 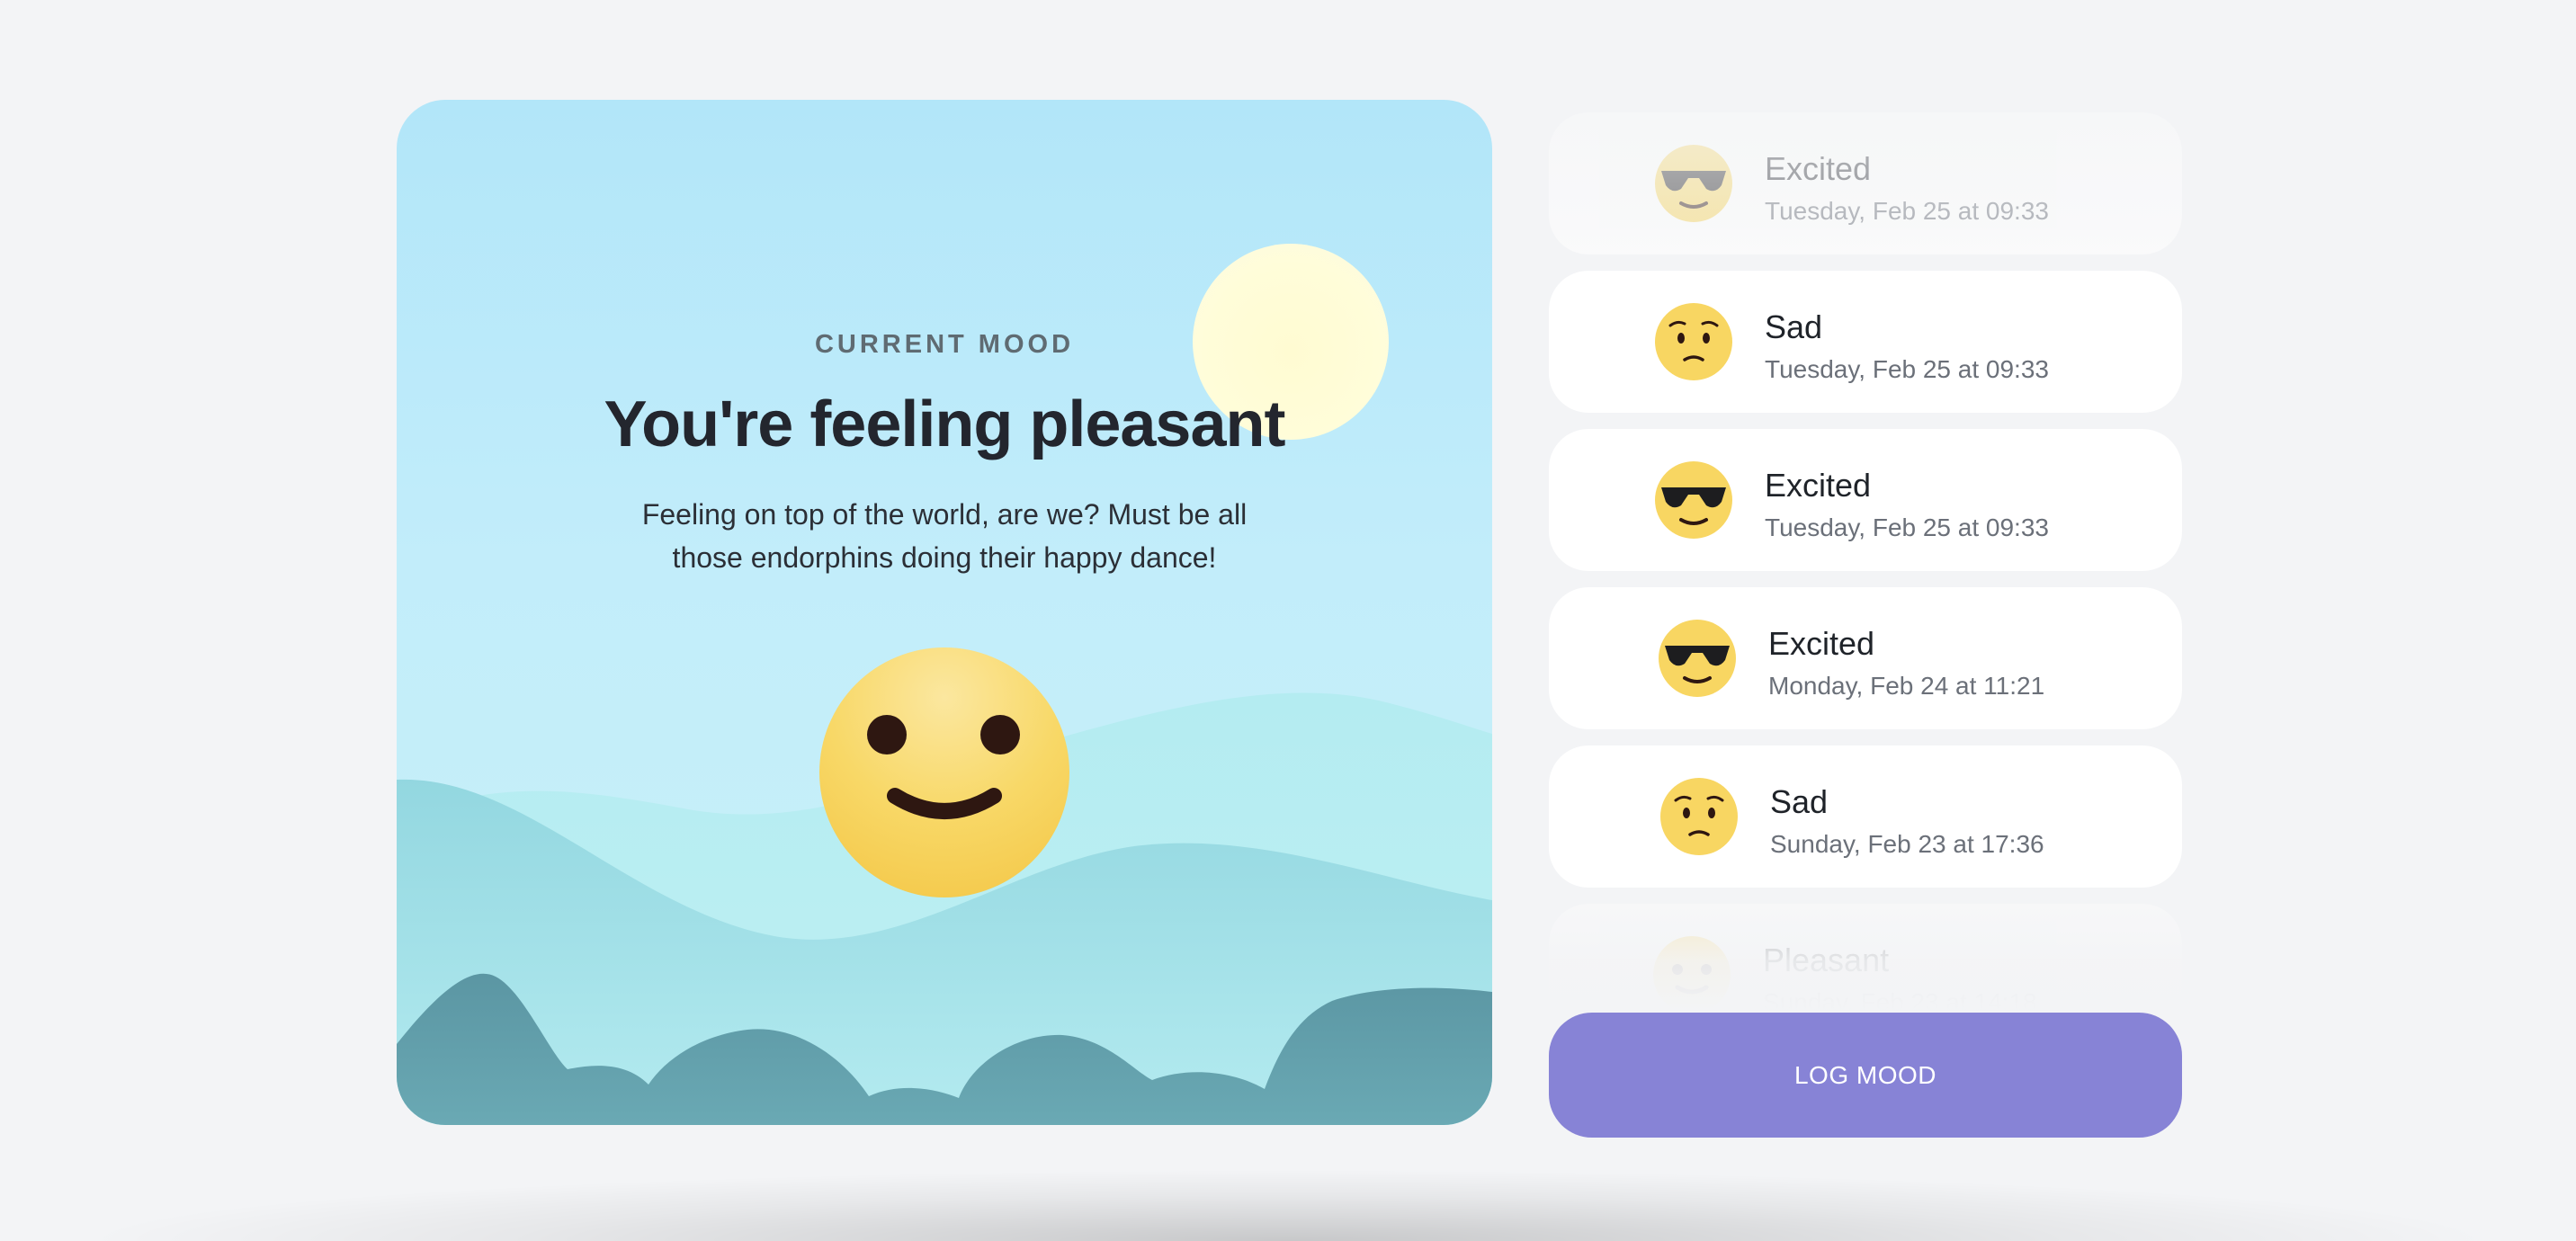 What do you see at coordinates (1826, 960) in the screenshot?
I see `entry-mood-label: Pleasant` at bounding box center [1826, 960].